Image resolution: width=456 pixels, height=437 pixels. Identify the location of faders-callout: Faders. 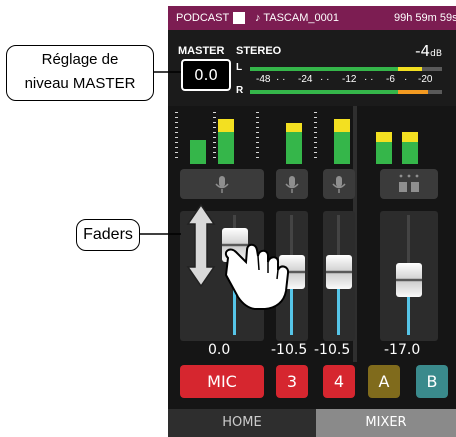
(108, 235).